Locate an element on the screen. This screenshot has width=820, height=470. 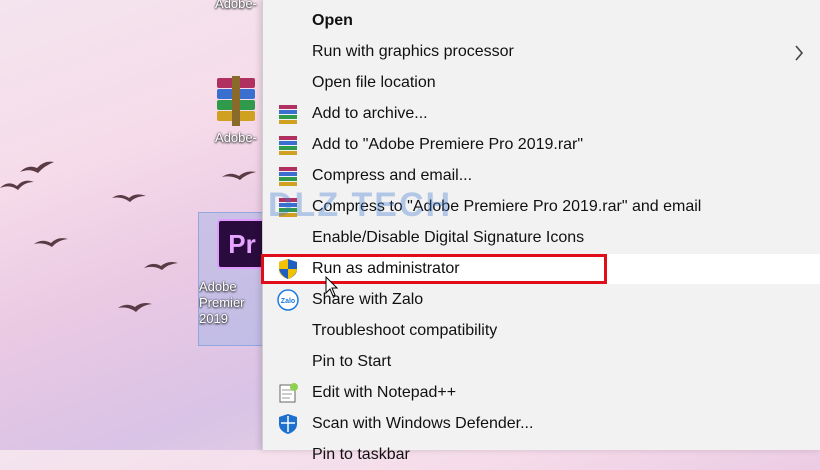
windows-defender-icon is located at coordinates (288, 424).